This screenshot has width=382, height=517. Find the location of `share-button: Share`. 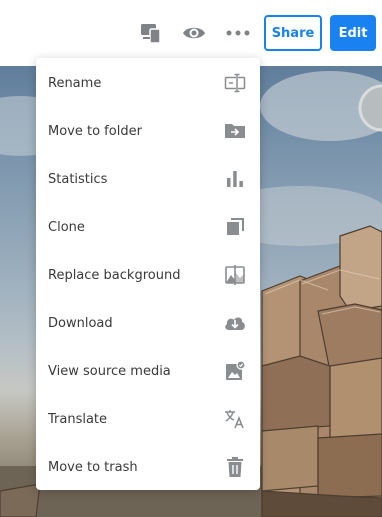

share-button: Share is located at coordinates (293, 33).